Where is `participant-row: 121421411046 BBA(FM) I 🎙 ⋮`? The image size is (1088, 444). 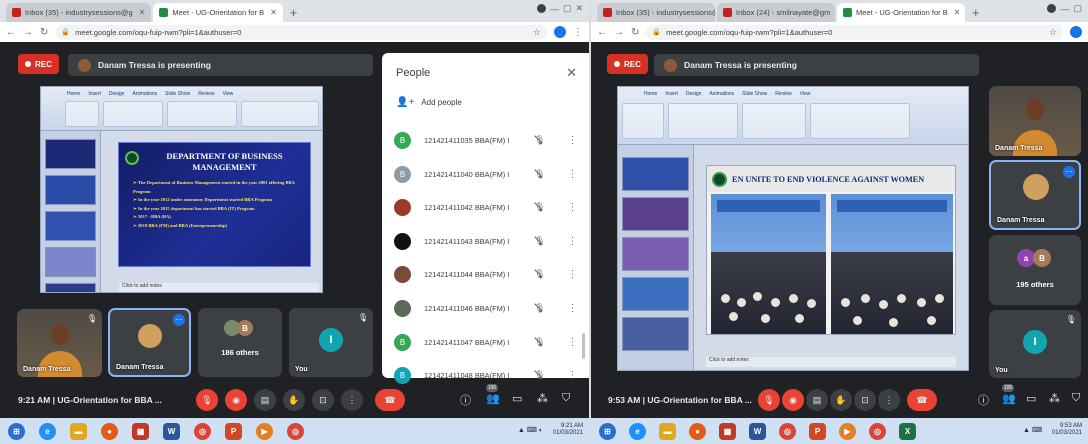 participant-row: 121421411046 BBA(FM) I 🎙 ⋮ is located at coordinates (485, 308).